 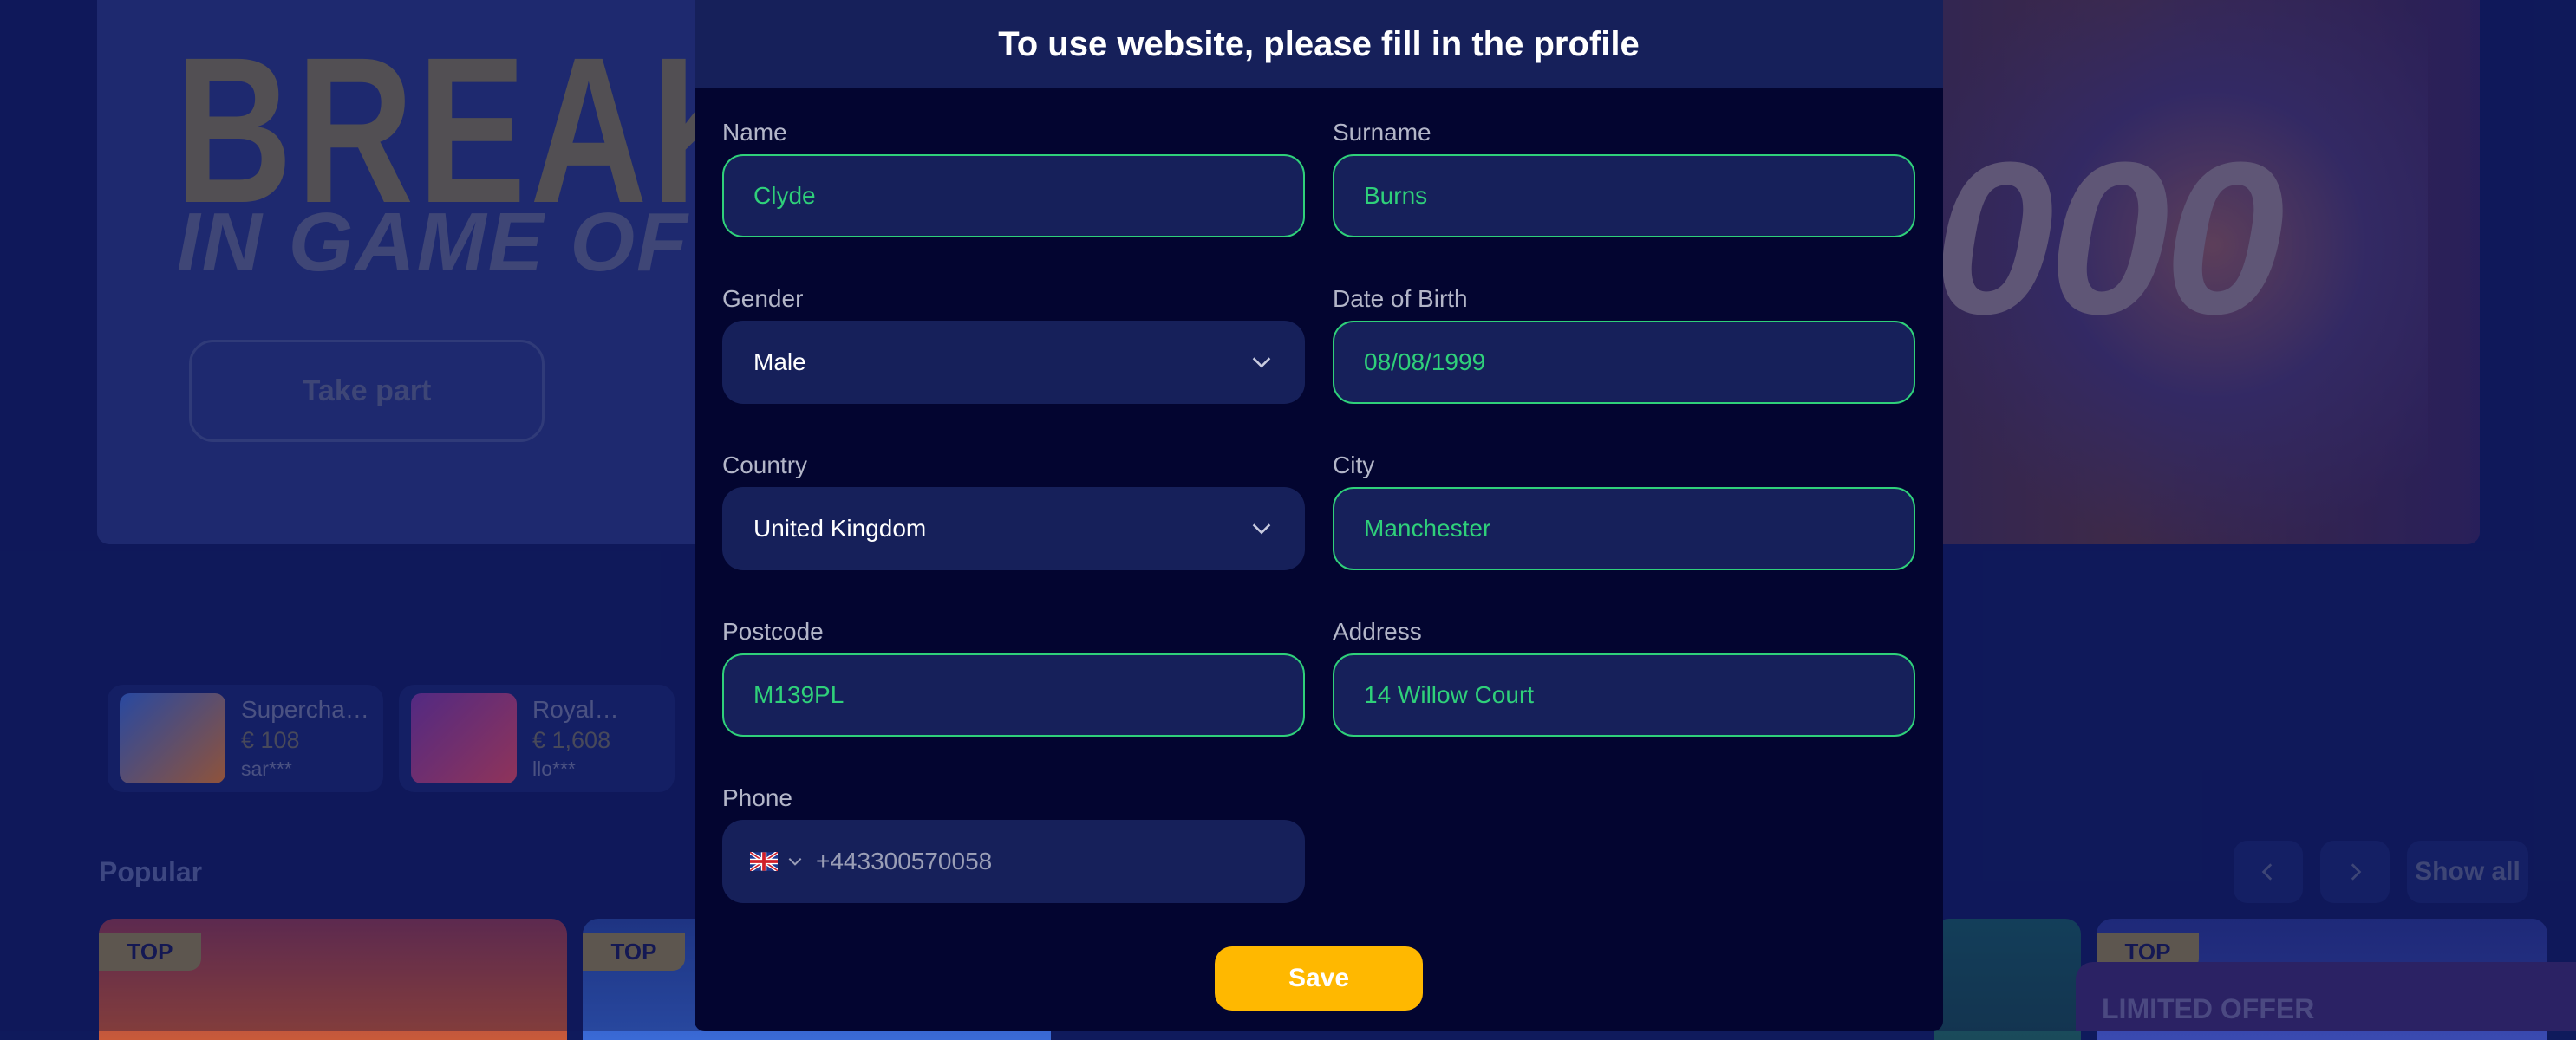 I want to click on country-code-selector, so click(x=777, y=861).